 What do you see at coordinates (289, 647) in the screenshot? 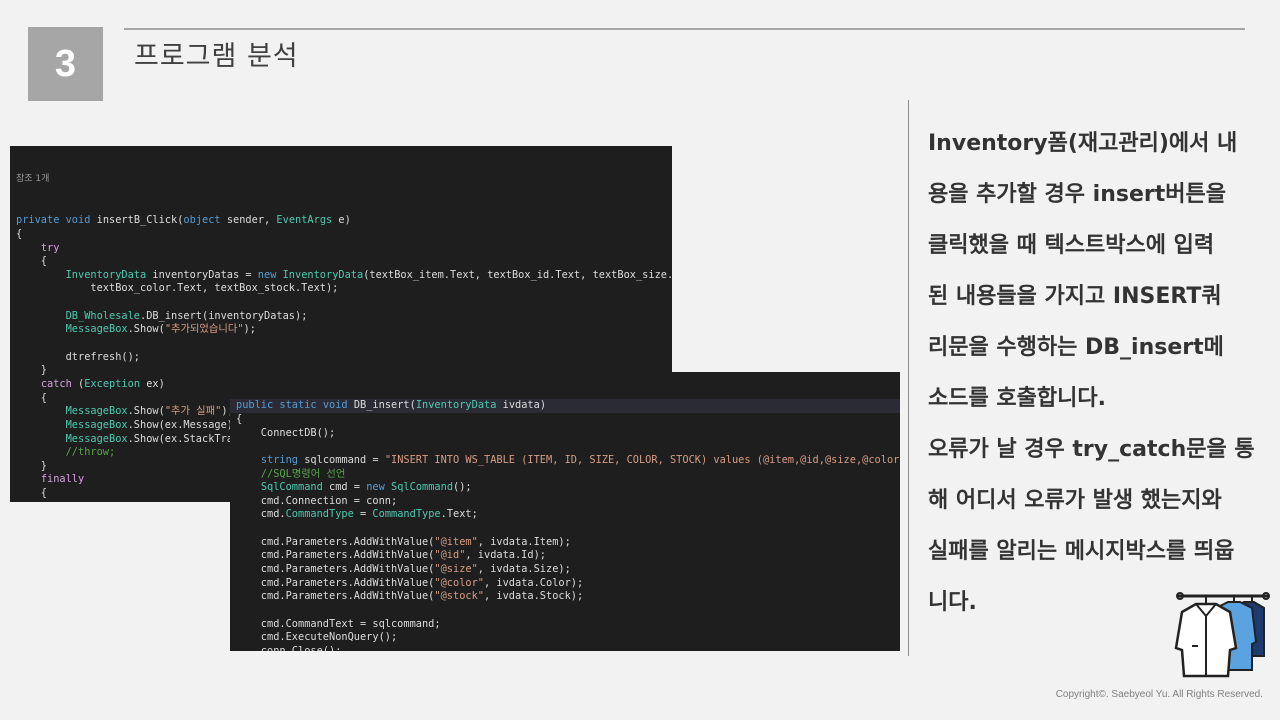
I see `code2-code-line: conn.Close();` at bounding box center [289, 647].